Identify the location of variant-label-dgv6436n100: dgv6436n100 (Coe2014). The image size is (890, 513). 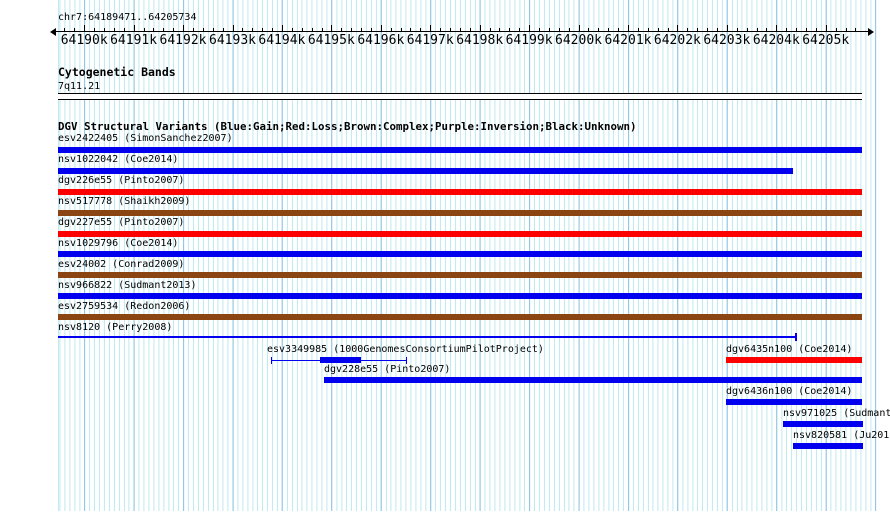
(789, 392).